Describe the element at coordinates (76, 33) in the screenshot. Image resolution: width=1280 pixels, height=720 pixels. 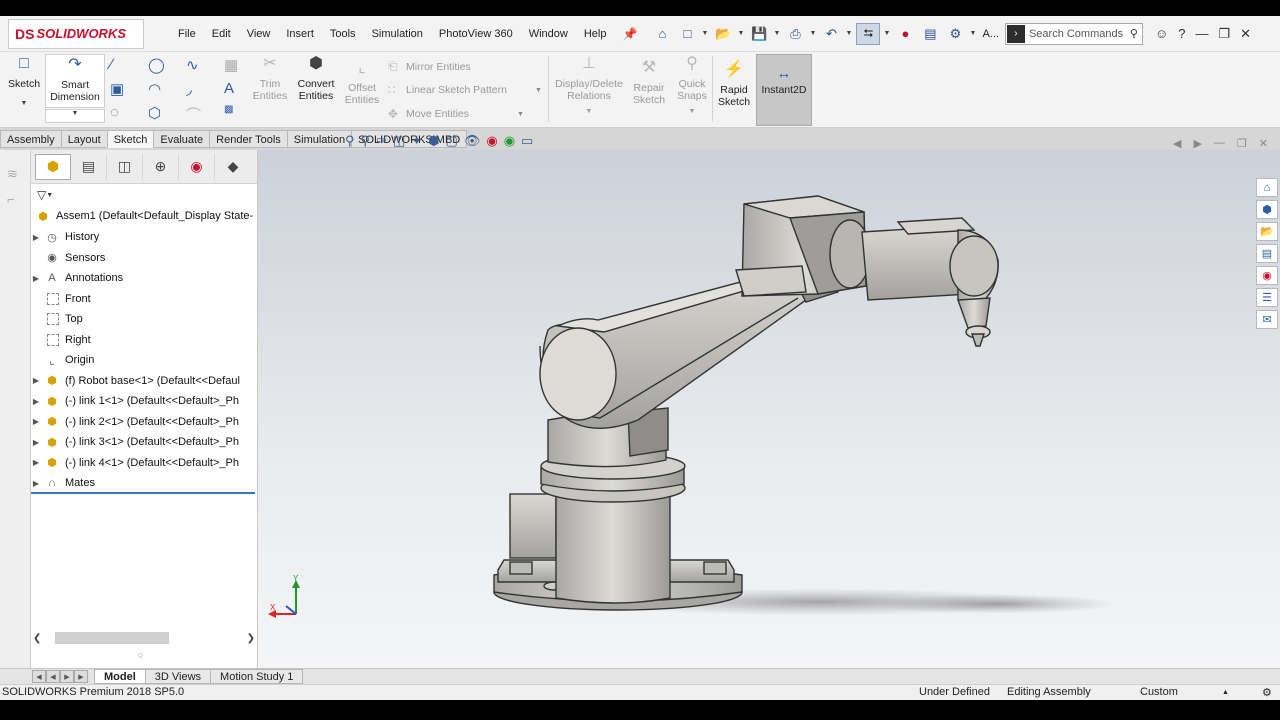
I see `solidworks-logo: DS SOLIDWORKS` at that location.